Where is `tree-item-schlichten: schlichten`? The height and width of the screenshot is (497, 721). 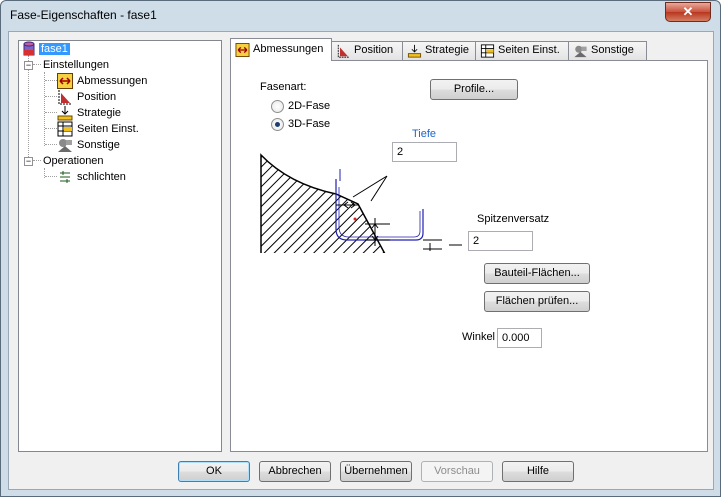
tree-item-schlichten: schlichten is located at coordinates (92, 177).